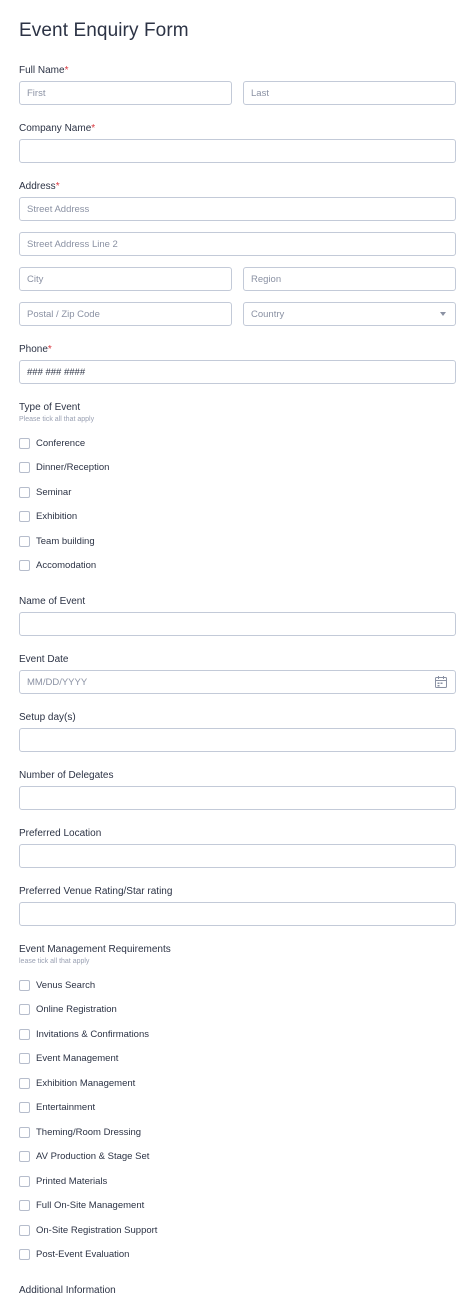 The image size is (474, 1300). Describe the element at coordinates (57, 419) in the screenshot. I see `type-of-event-sublabel: Please tick all that apply` at that location.